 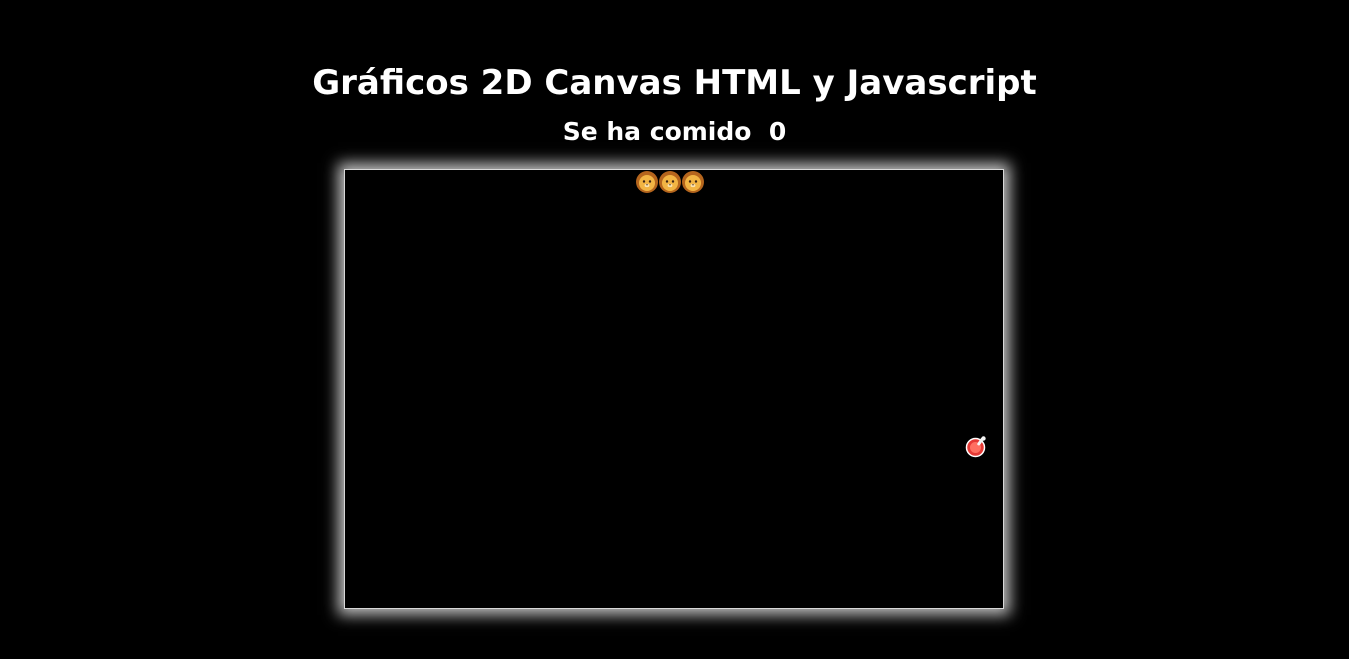 I want to click on snake-body-lion-icon, so click(x=670, y=182).